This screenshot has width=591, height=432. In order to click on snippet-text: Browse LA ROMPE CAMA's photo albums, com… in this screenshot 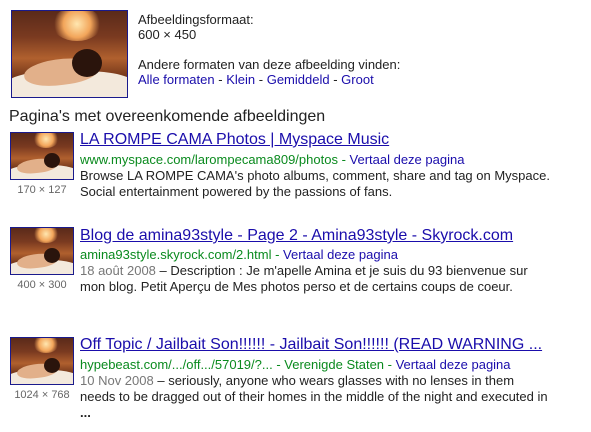, I will do `click(315, 183)`.